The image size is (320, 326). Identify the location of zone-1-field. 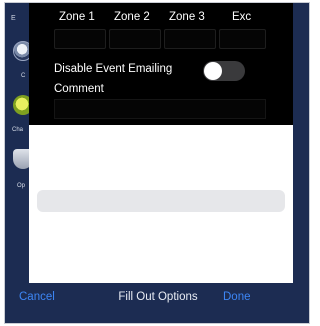
(80, 39).